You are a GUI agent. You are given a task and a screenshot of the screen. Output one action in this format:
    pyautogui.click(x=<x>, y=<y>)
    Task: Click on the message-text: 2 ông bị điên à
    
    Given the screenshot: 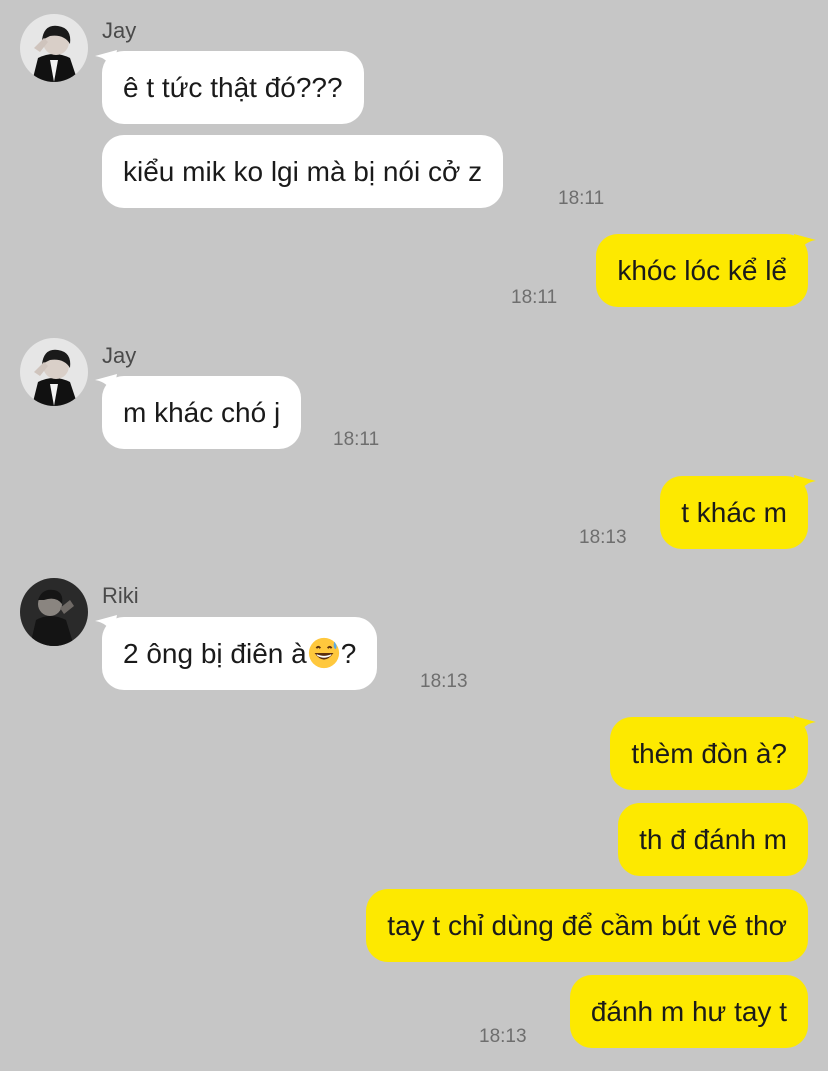 What is the action you would take?
    pyautogui.click(x=215, y=653)
    